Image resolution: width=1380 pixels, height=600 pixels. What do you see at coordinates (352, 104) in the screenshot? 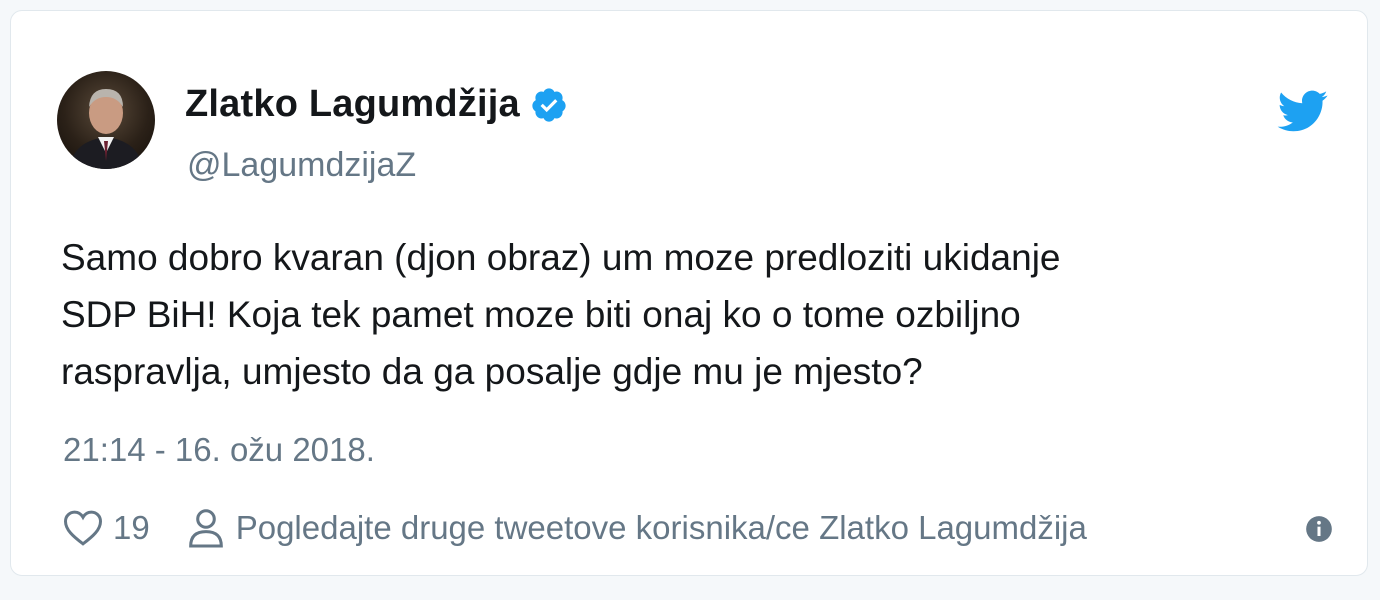
I see `author-display-name: Zlatko Lagumdžija` at bounding box center [352, 104].